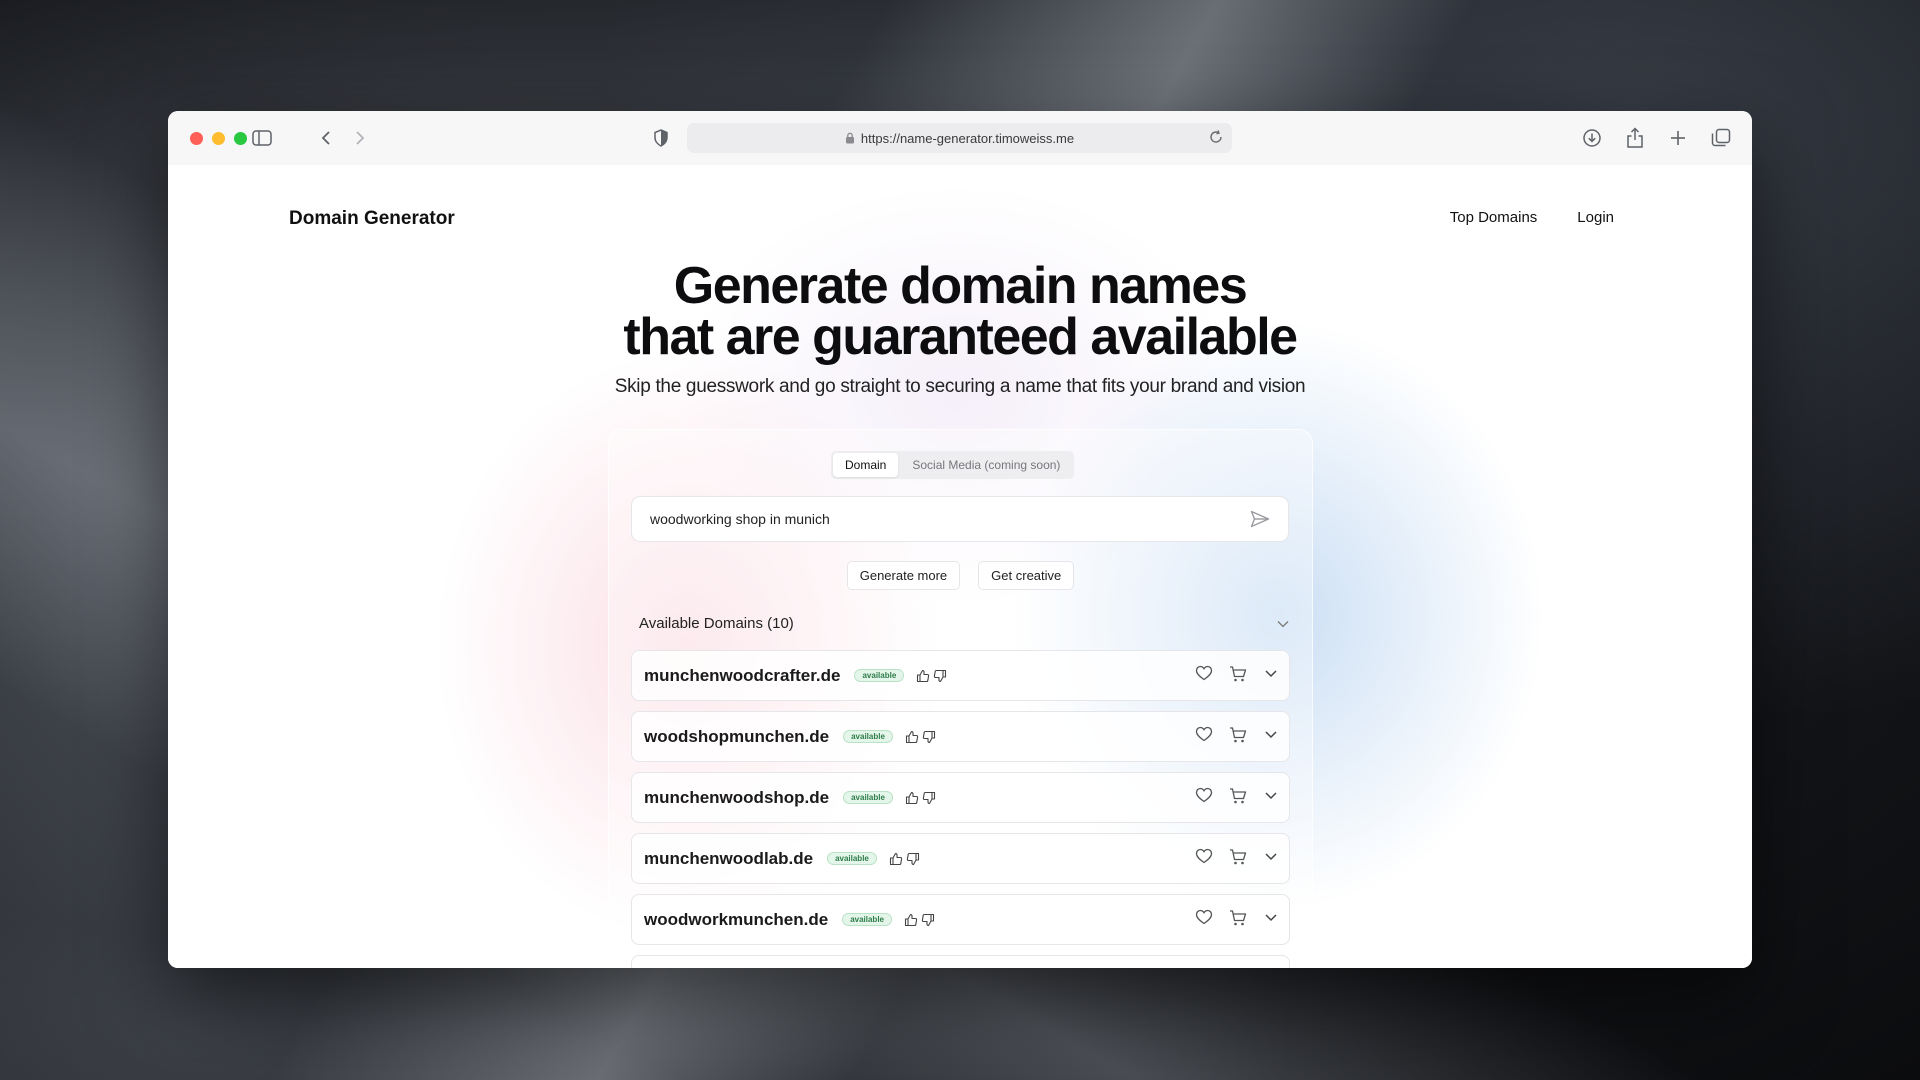 The image size is (1920, 1080). I want to click on search-box, so click(960, 519).